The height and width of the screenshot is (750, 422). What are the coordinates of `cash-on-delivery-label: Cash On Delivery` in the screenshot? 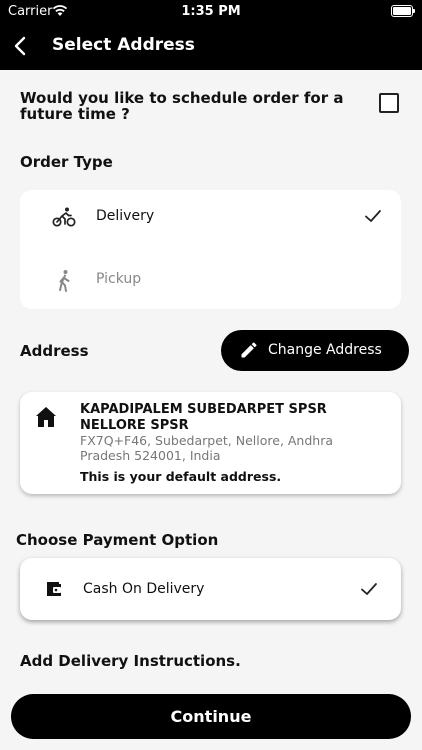 It's located at (144, 589).